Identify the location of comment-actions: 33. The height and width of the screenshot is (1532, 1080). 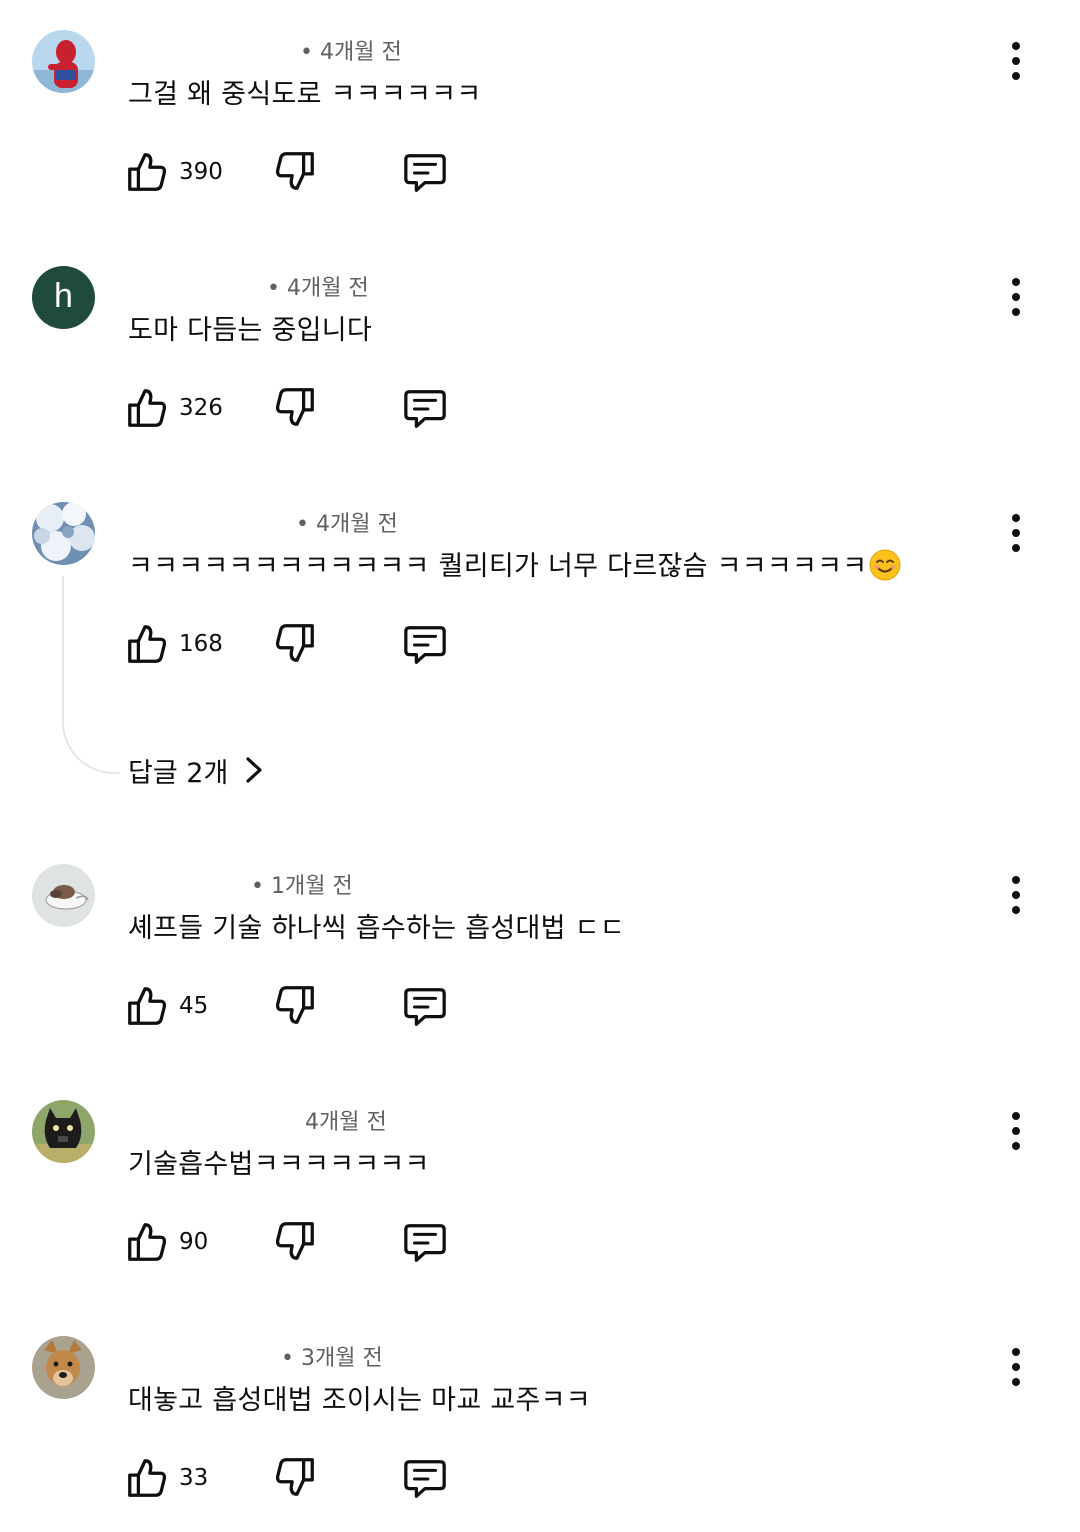
(294, 1479).